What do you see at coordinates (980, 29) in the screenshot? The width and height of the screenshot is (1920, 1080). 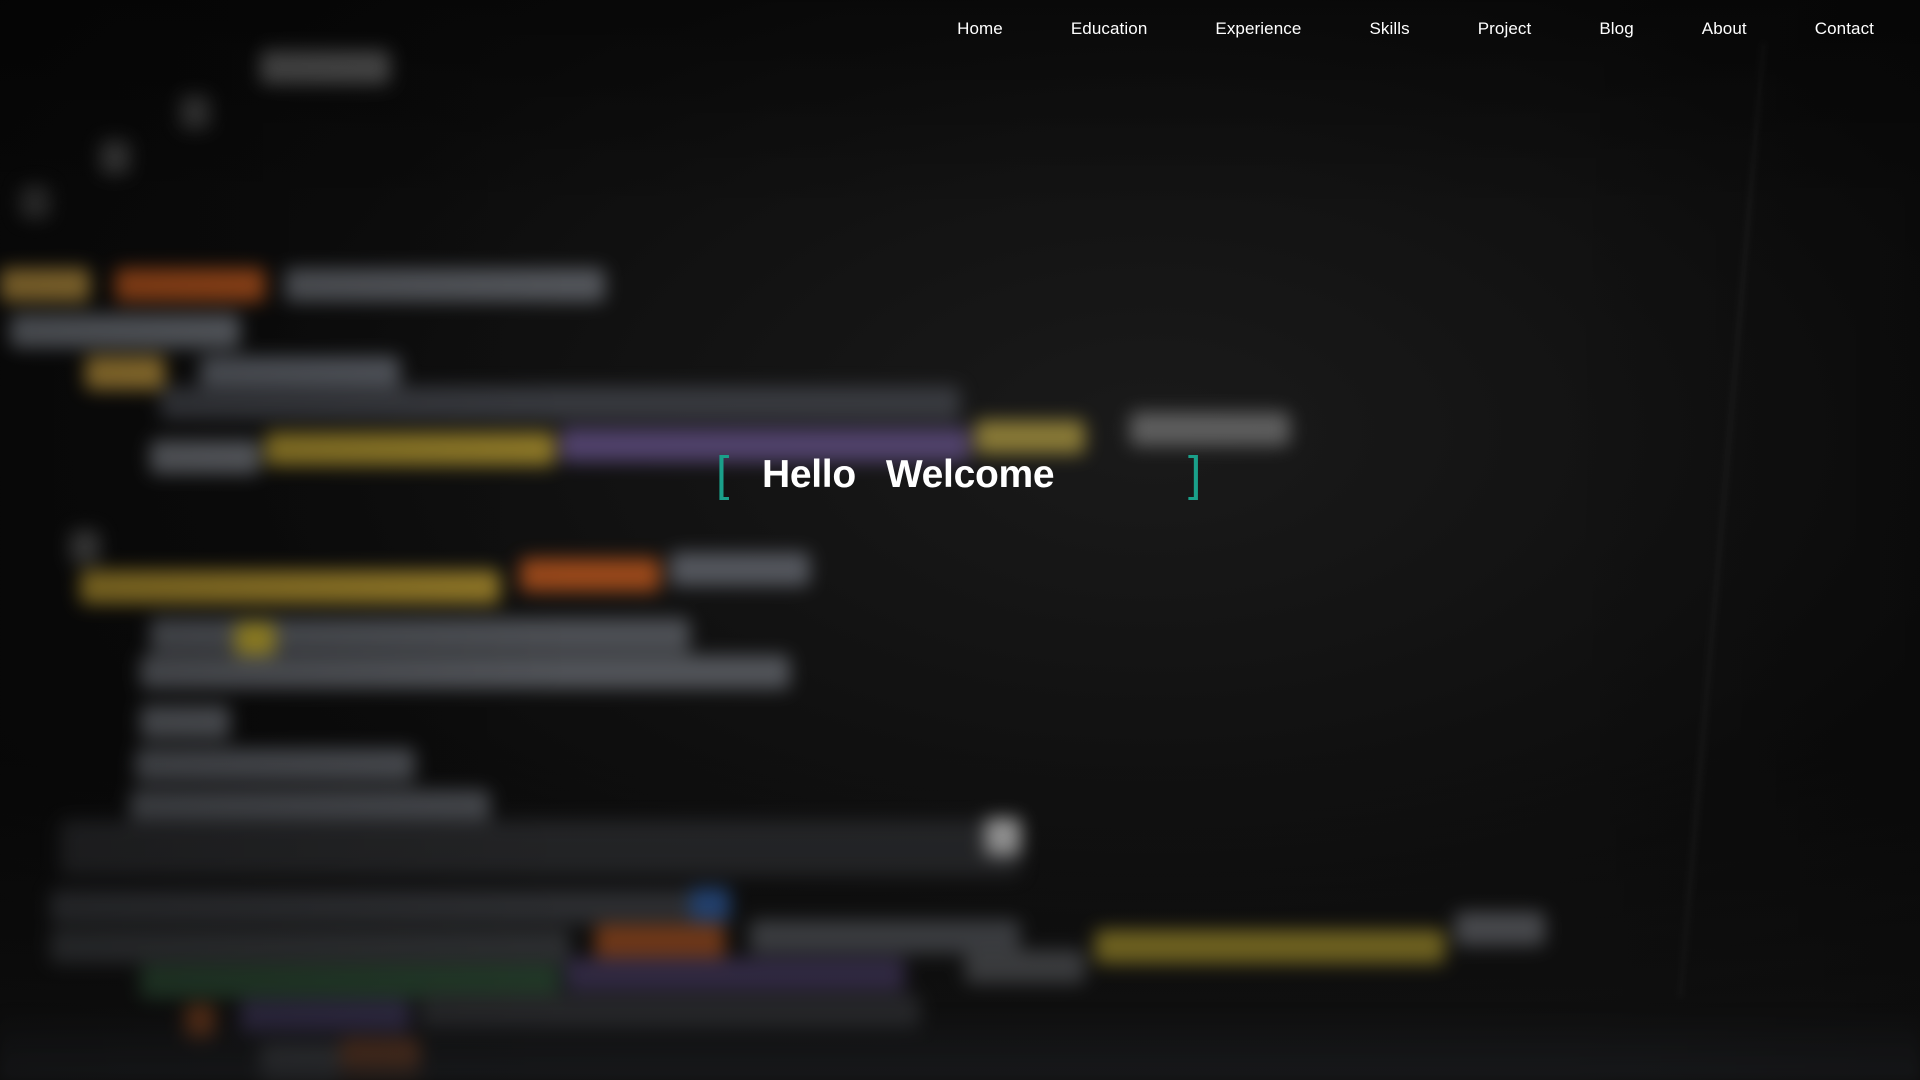 I see `nav-item-home: Home` at bounding box center [980, 29].